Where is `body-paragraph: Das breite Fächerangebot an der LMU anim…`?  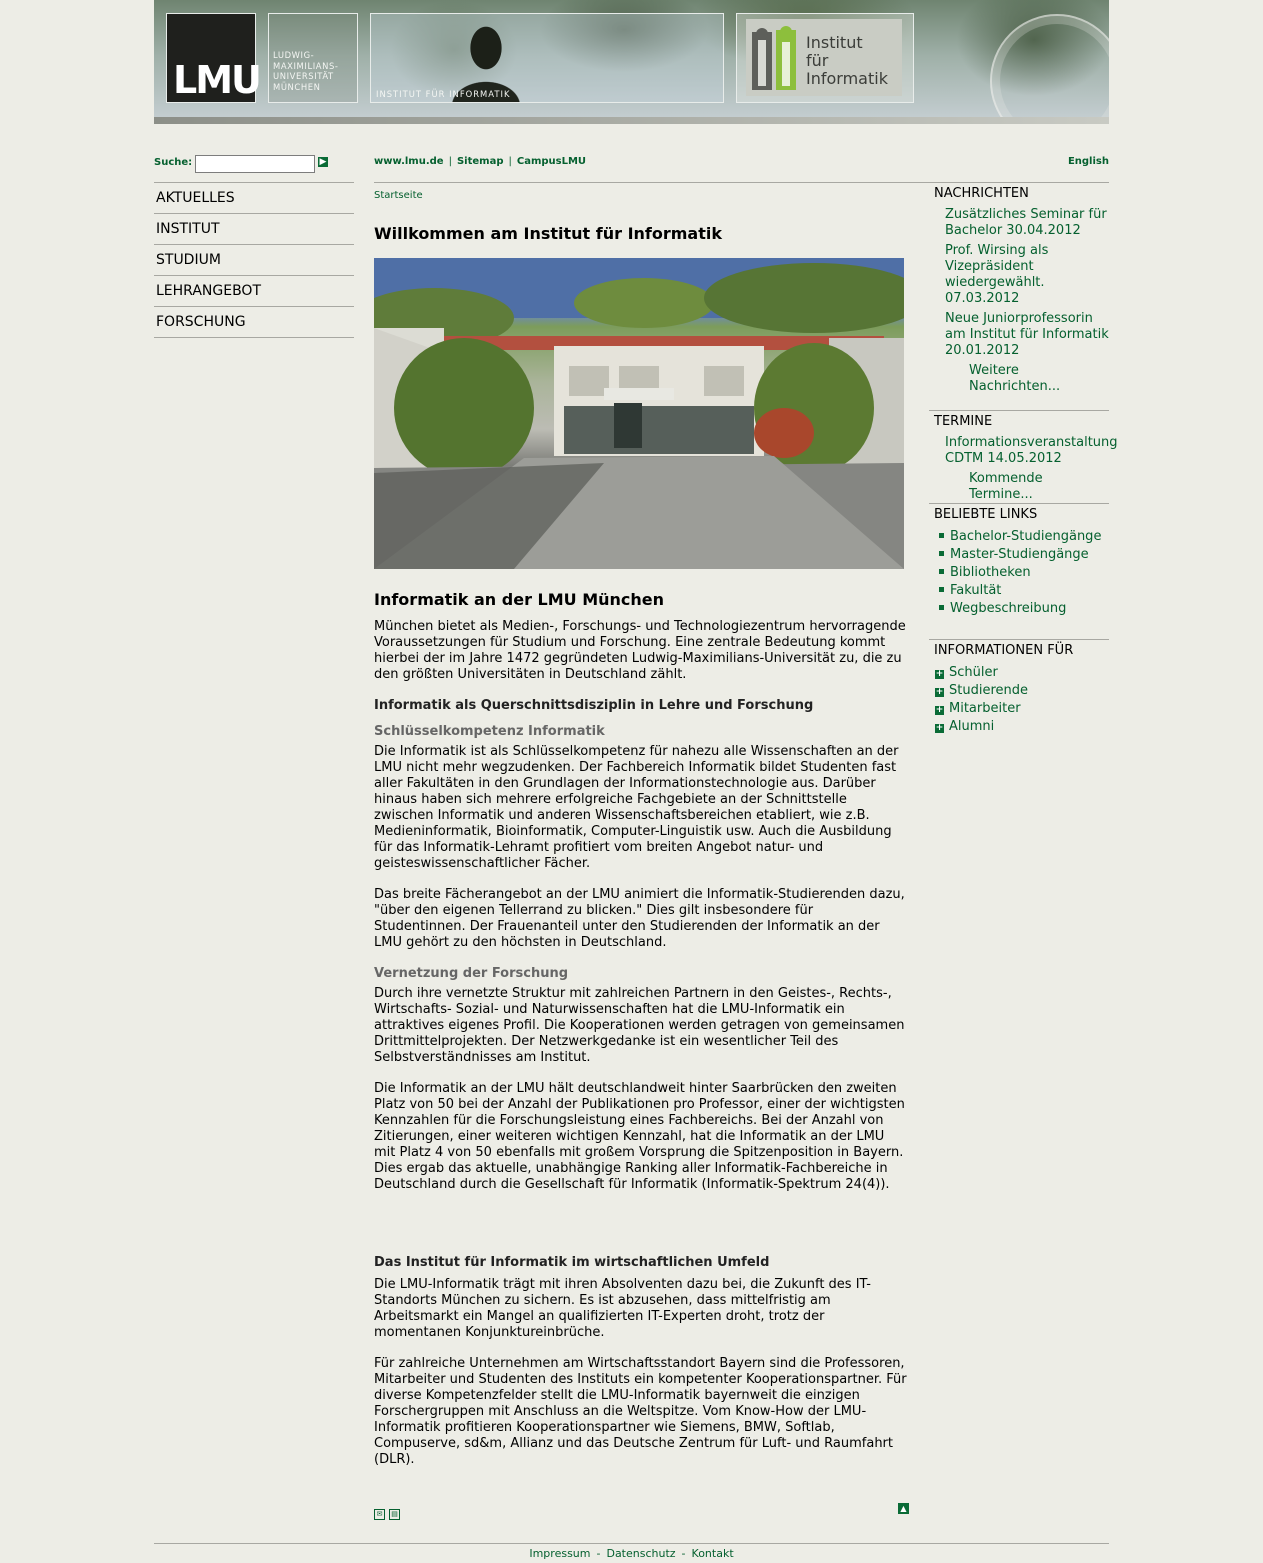 body-paragraph: Das breite Fächerangebot an der LMU anim… is located at coordinates (639, 918).